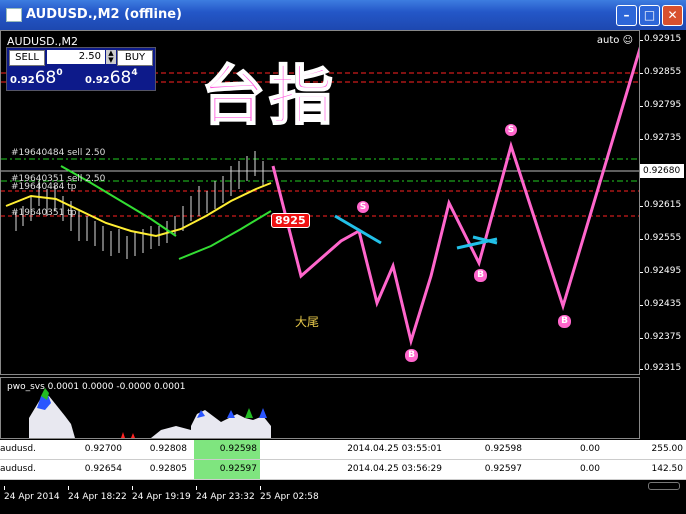 The width and height of the screenshot is (686, 514). What do you see at coordinates (660, 39) in the screenshot?
I see `price-tick: 0.92915` at bounding box center [660, 39].